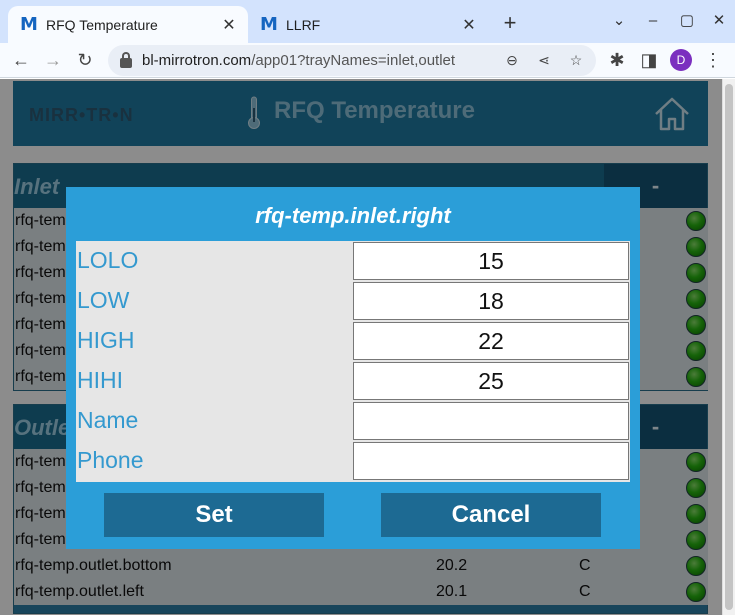 This screenshot has height=615, width=735. Describe the element at coordinates (126, 59) in the screenshot. I see `lock-icon` at that location.